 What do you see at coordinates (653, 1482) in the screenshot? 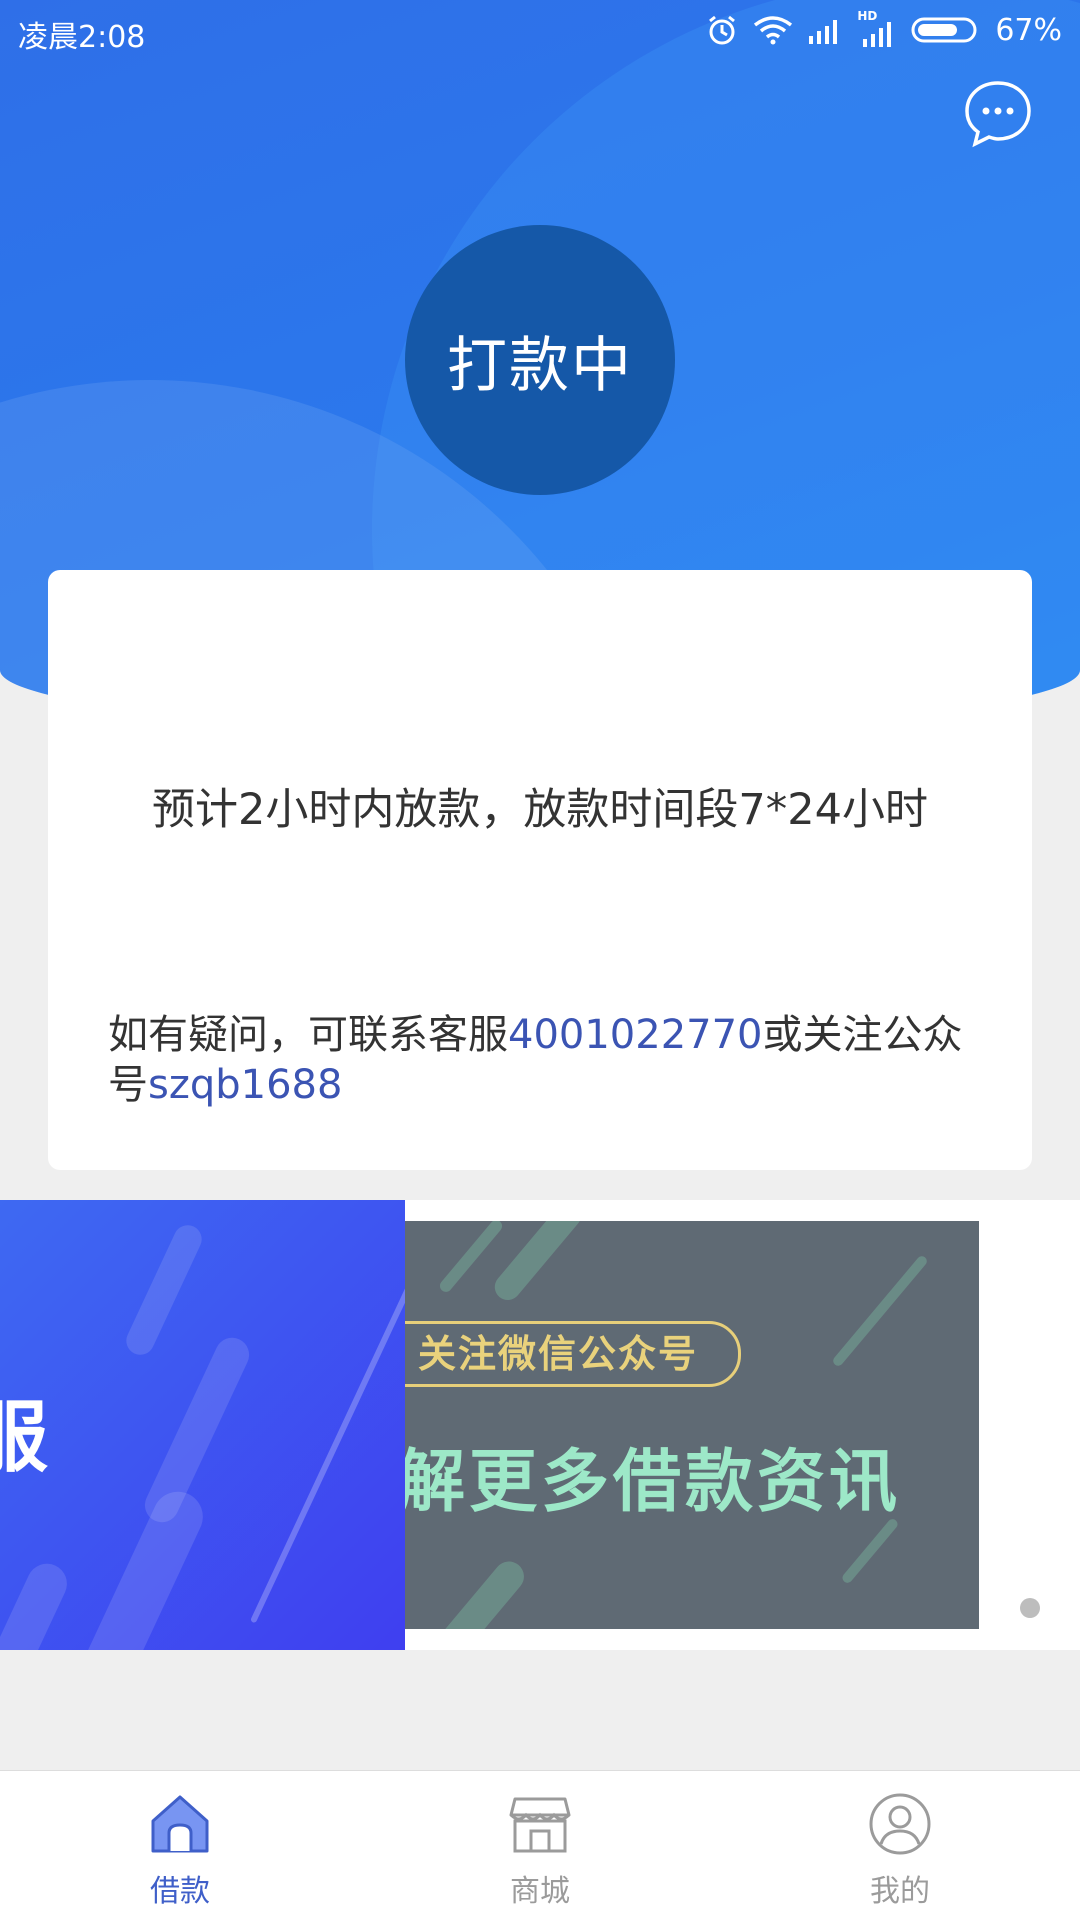
I see `wechat-promo-headline: 解更多借款资讯` at bounding box center [653, 1482].